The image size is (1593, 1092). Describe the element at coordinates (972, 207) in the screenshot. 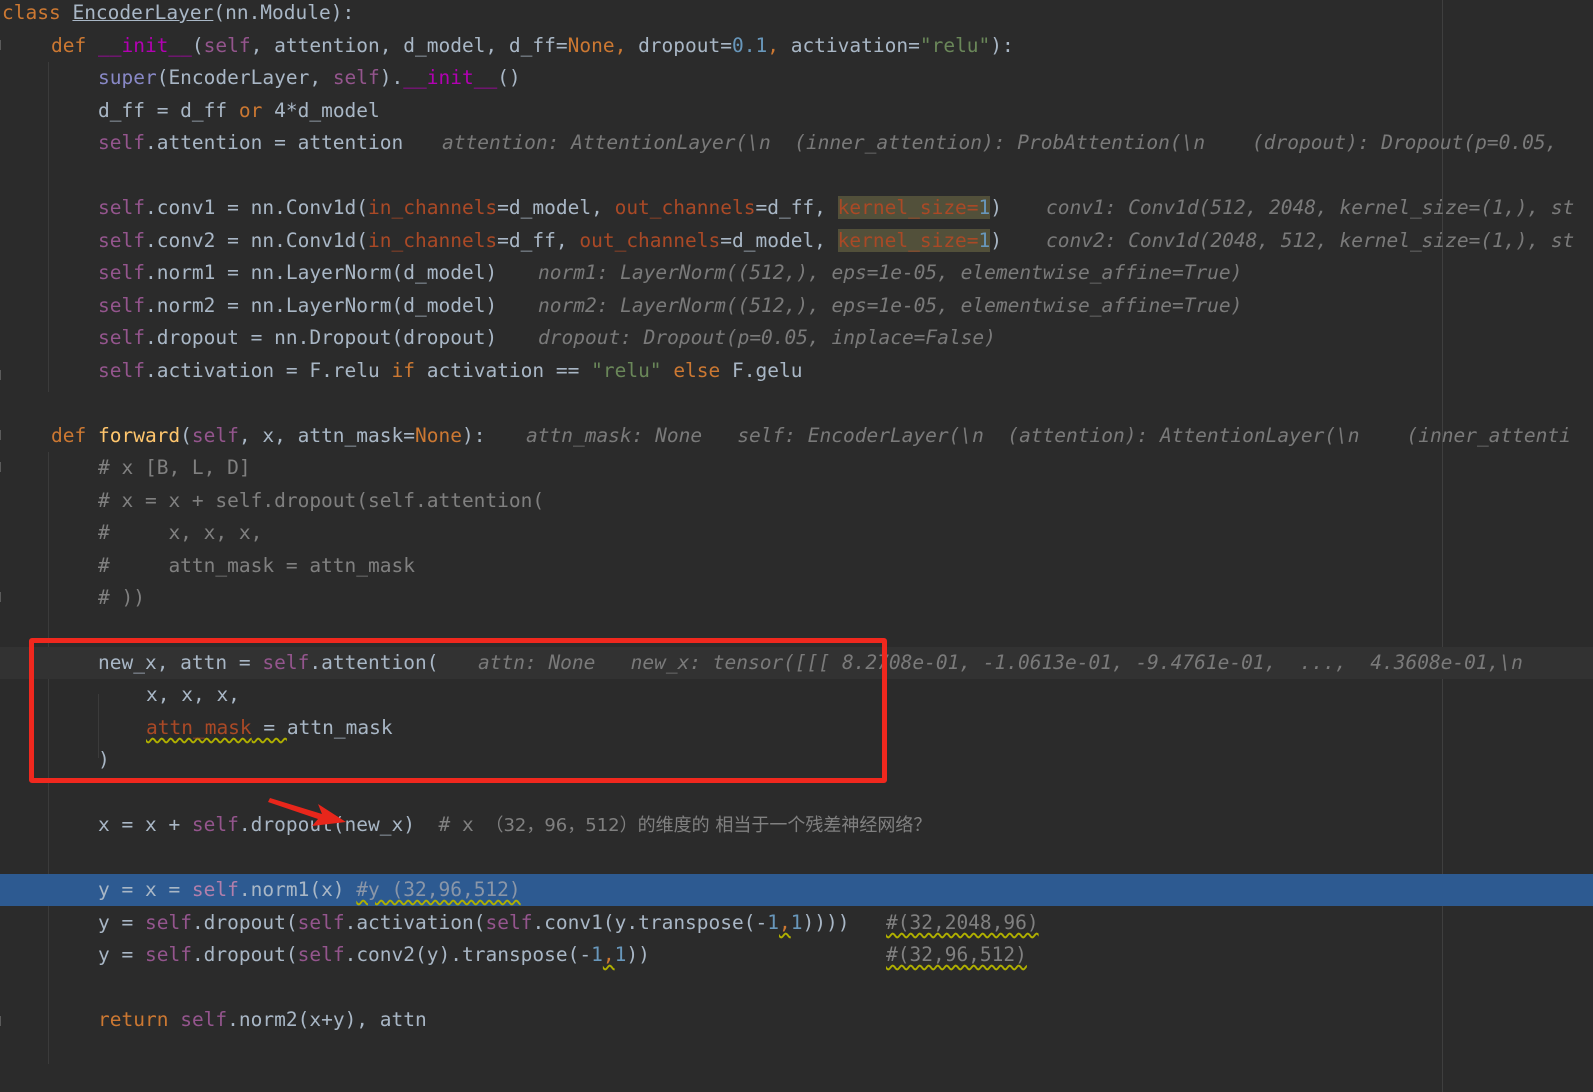

I see `code-text: =` at that location.